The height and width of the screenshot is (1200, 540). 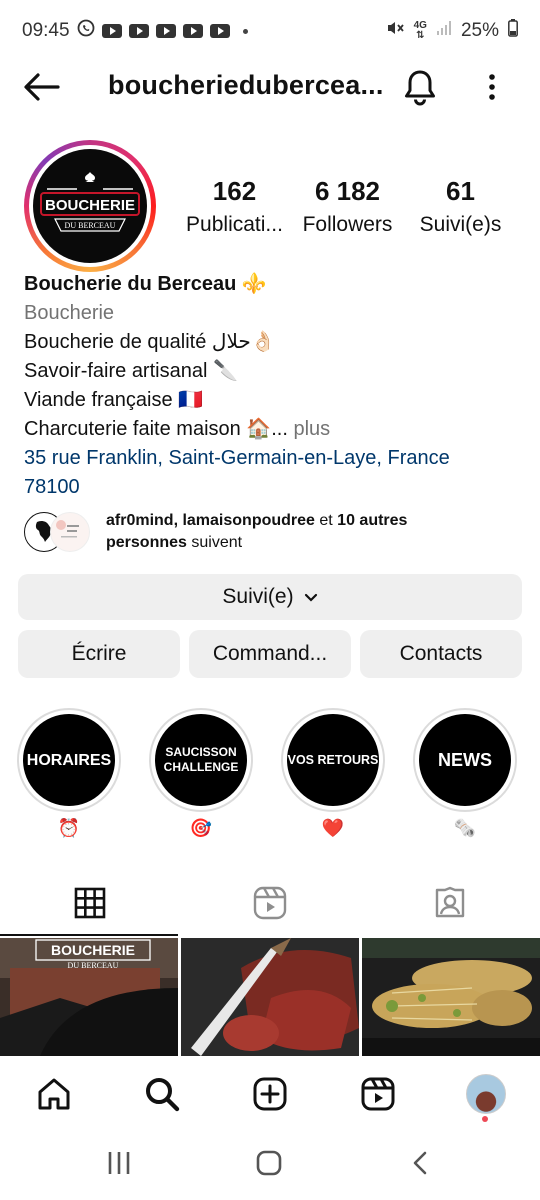 I want to click on stat-following-value: 61, so click(x=460, y=191).